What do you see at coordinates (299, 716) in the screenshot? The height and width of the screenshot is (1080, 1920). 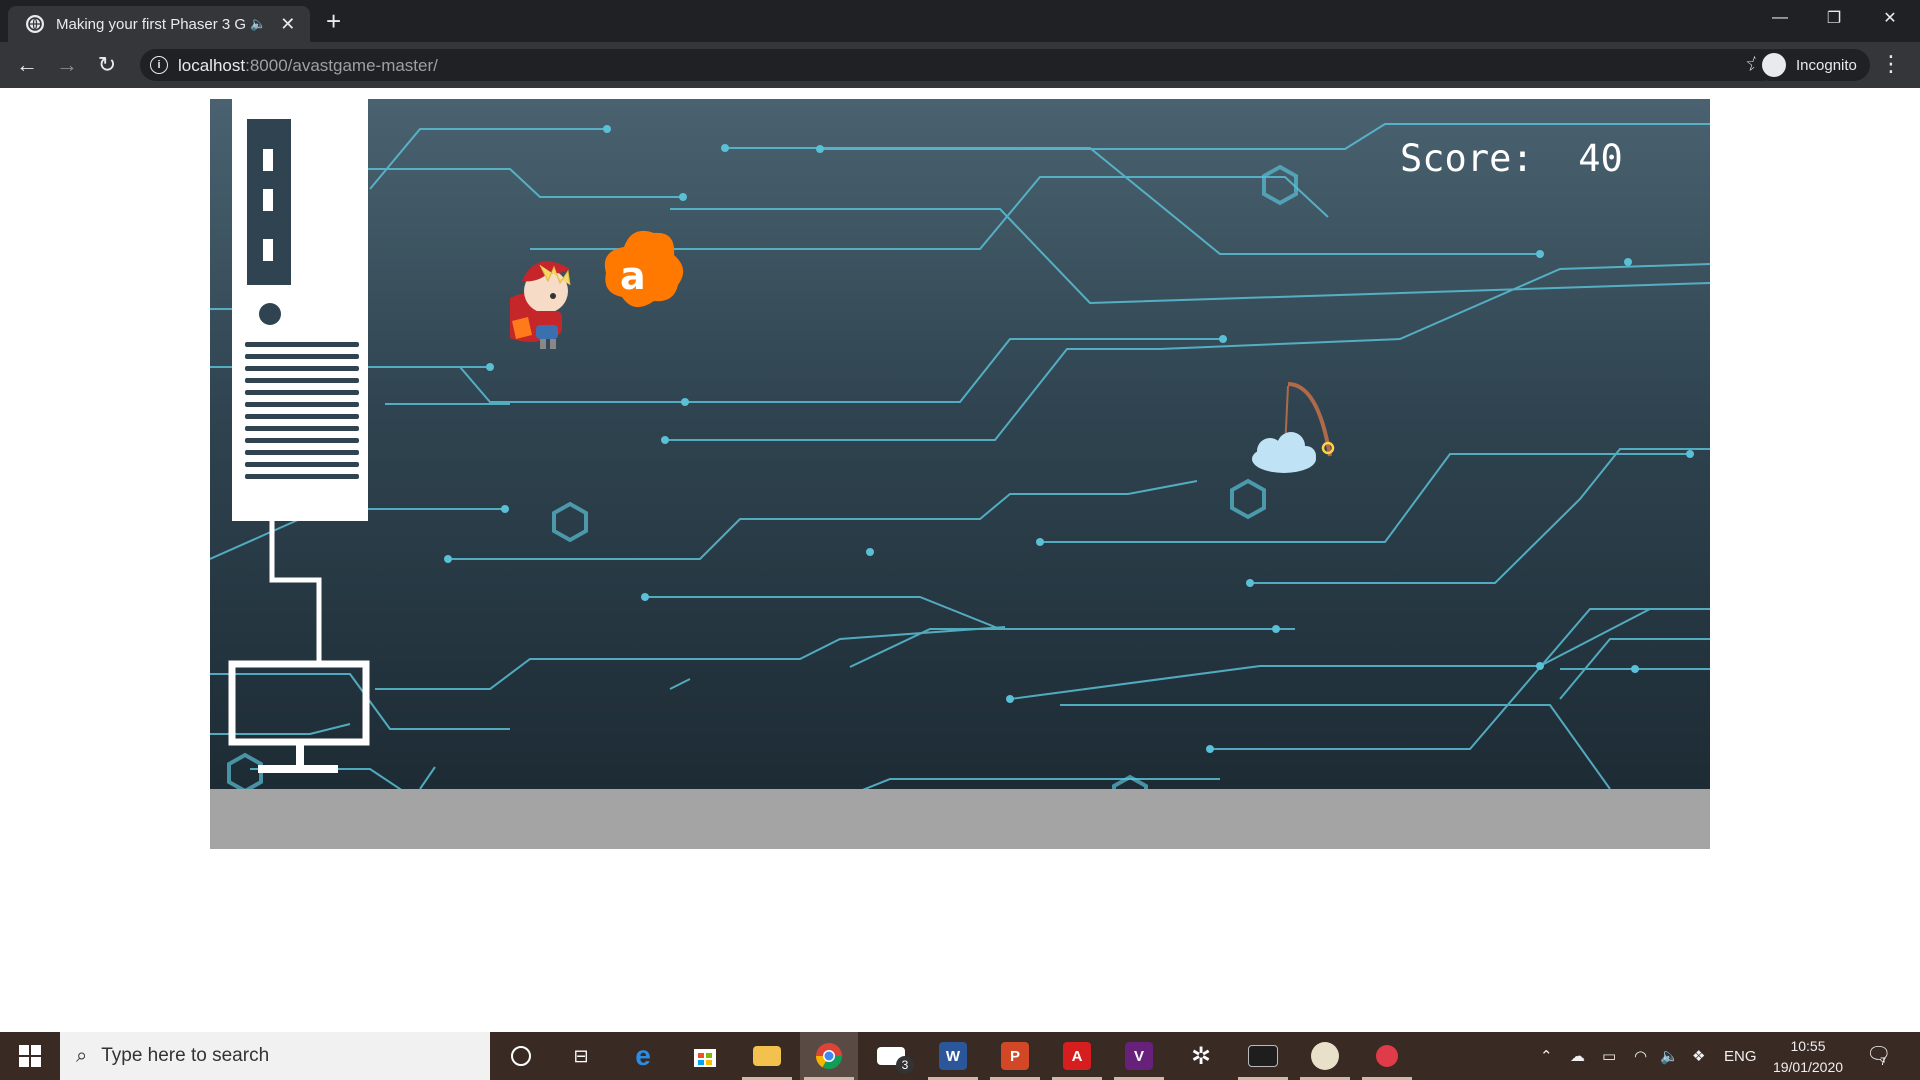 I see `monitor-icon` at bounding box center [299, 716].